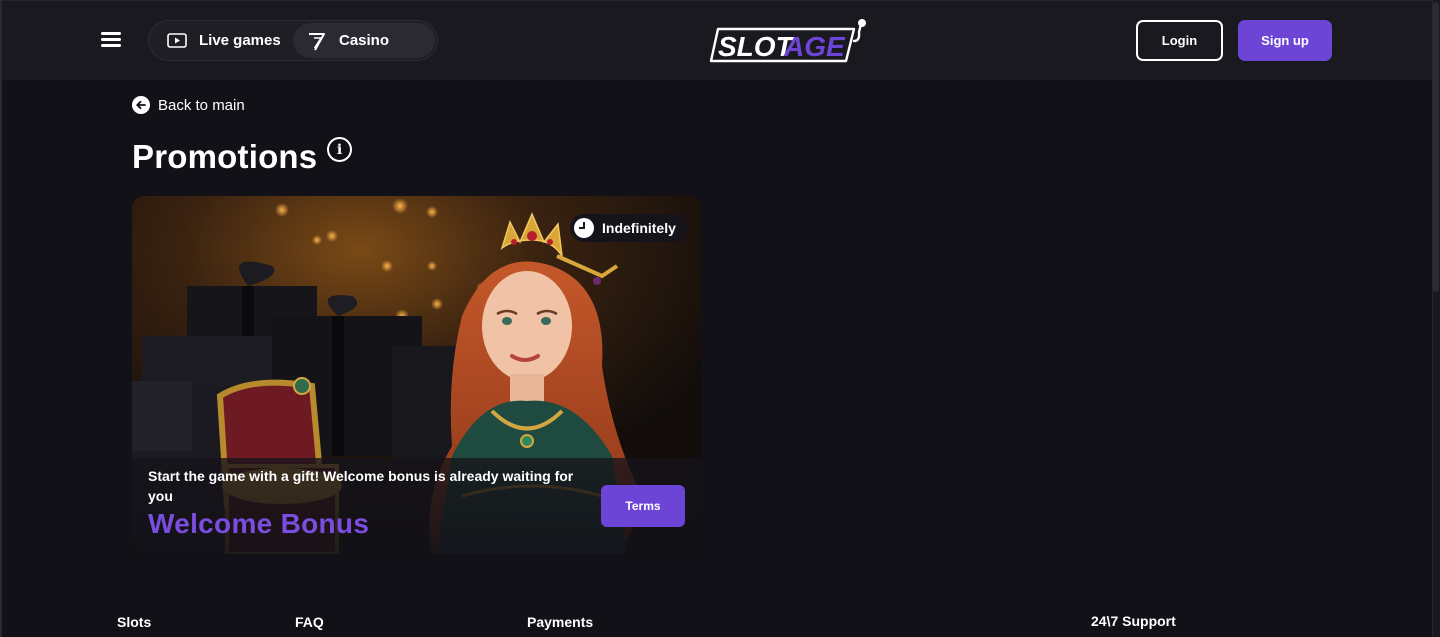 Image resolution: width=1440 pixels, height=637 pixels. I want to click on footer-heading-faq: FAQ, so click(309, 622).